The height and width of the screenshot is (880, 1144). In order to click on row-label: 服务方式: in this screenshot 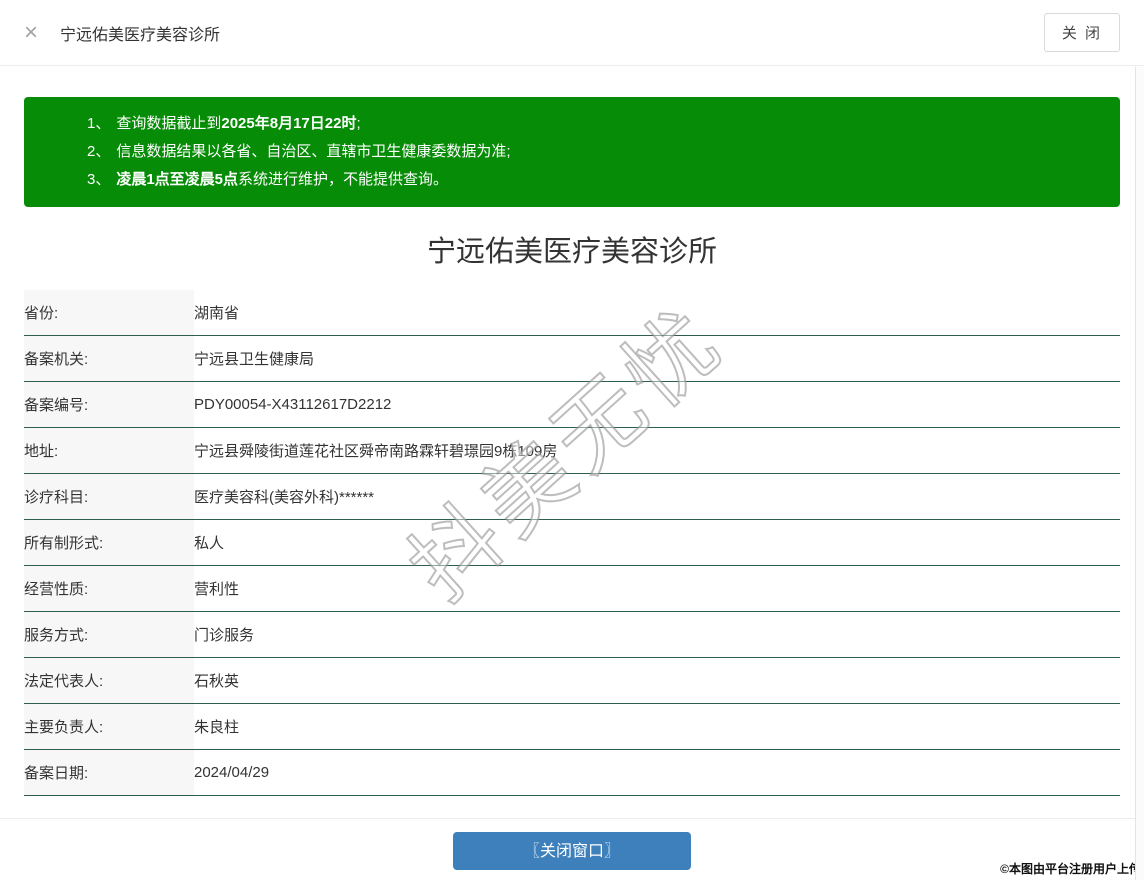, I will do `click(109, 634)`.